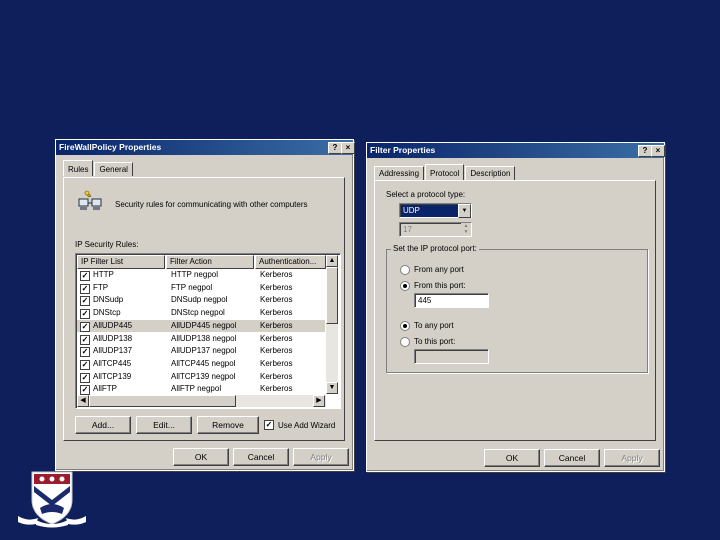 The image size is (720, 540). I want to click on remove-button: Remove, so click(228, 425).